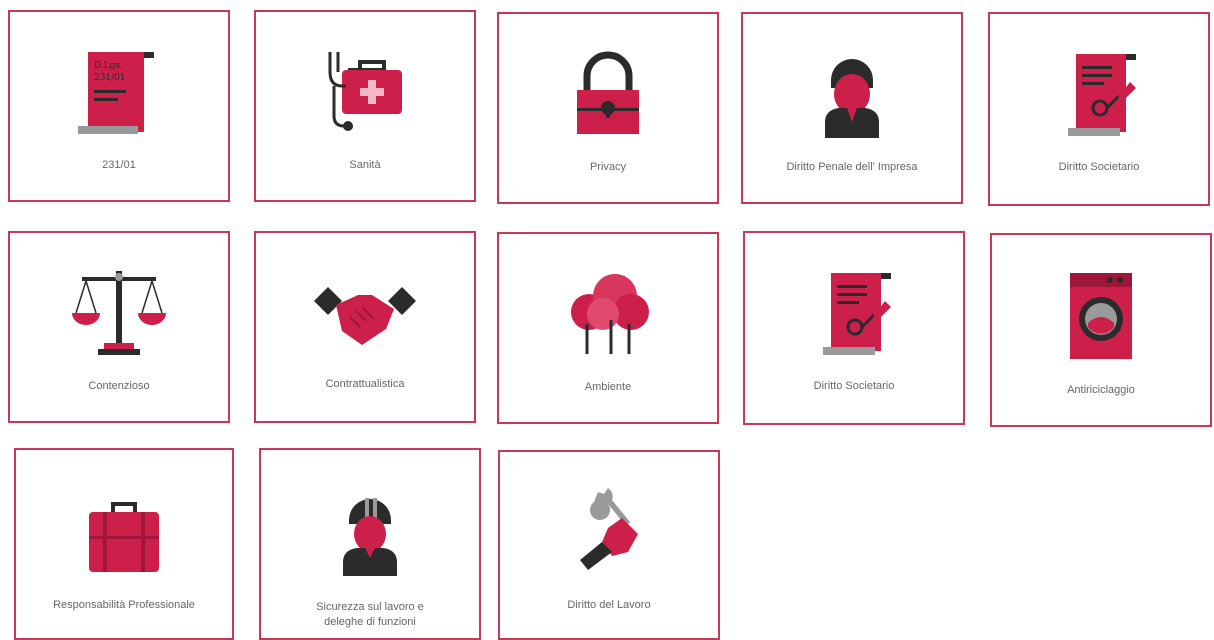  What do you see at coordinates (365, 165) in the screenshot?
I see `tile-label: Sanità` at bounding box center [365, 165].